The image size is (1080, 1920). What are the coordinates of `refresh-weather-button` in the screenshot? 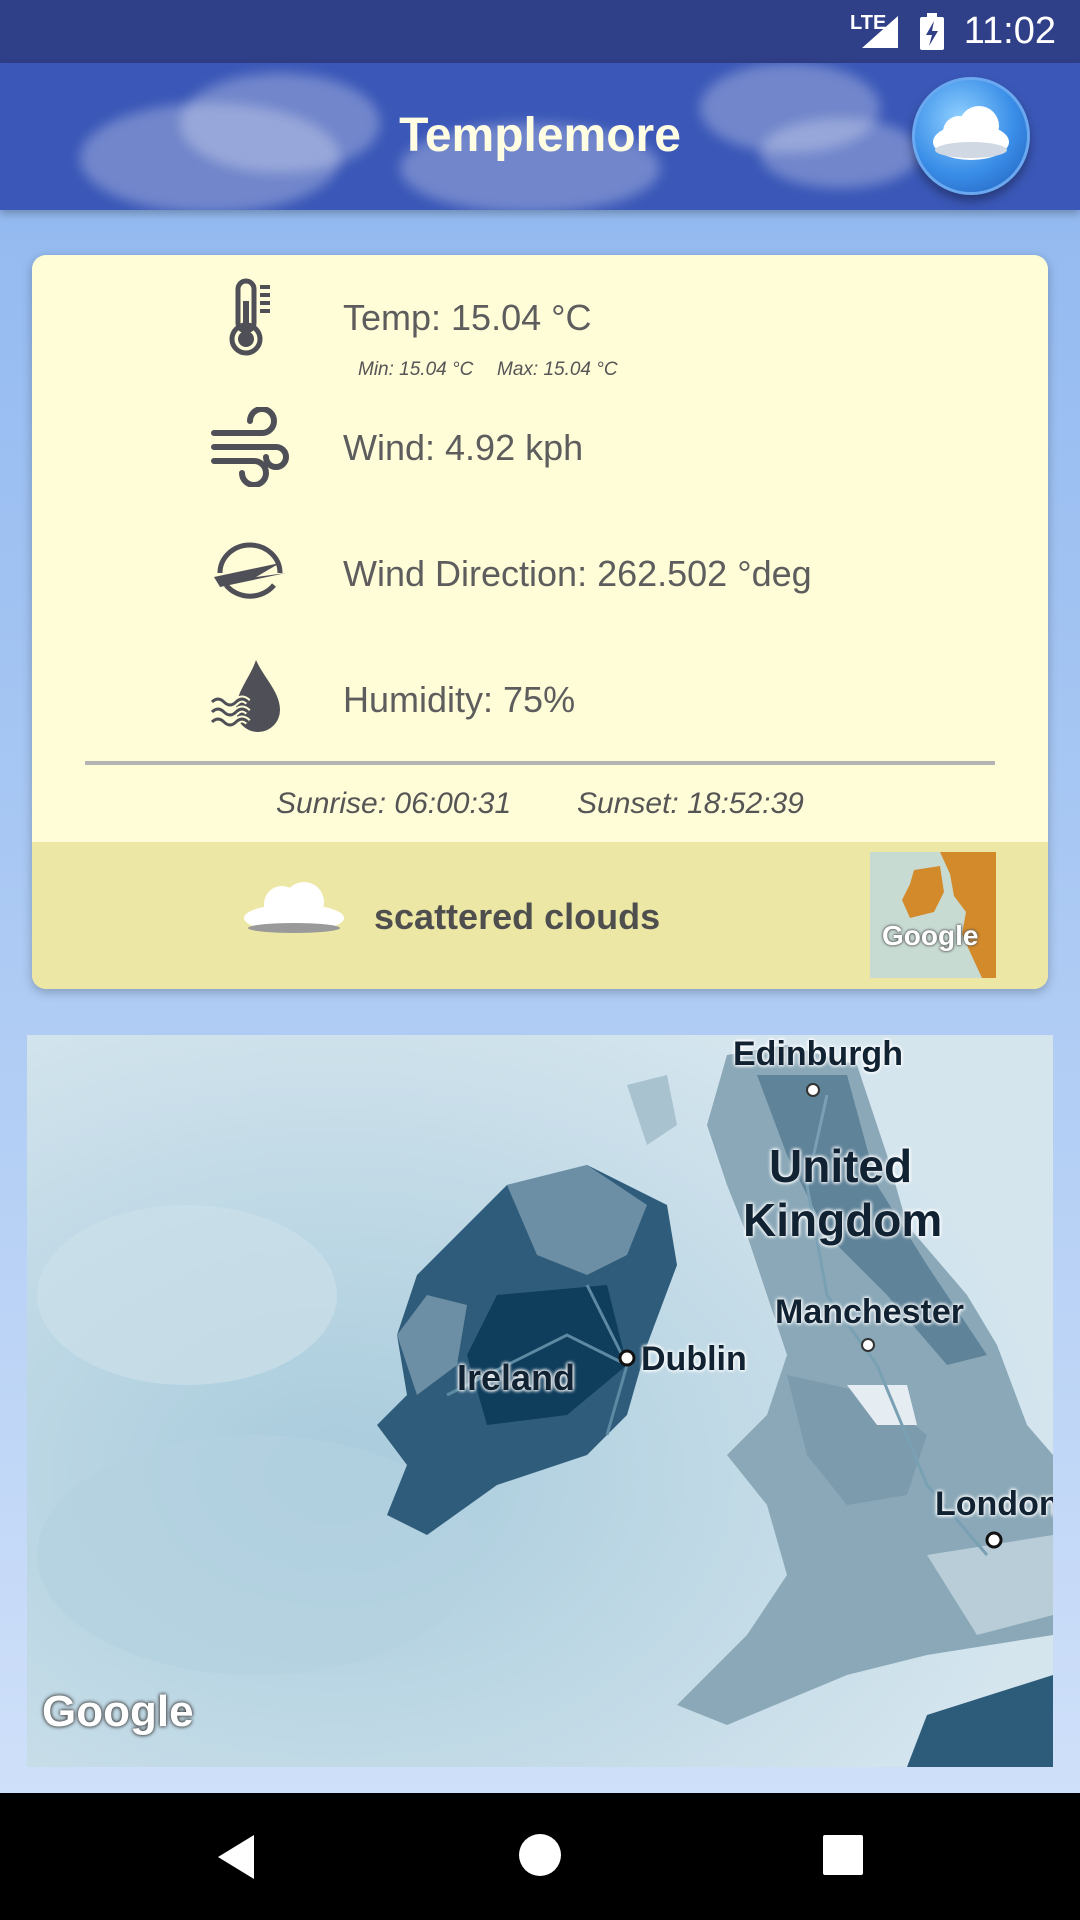 It's located at (971, 136).